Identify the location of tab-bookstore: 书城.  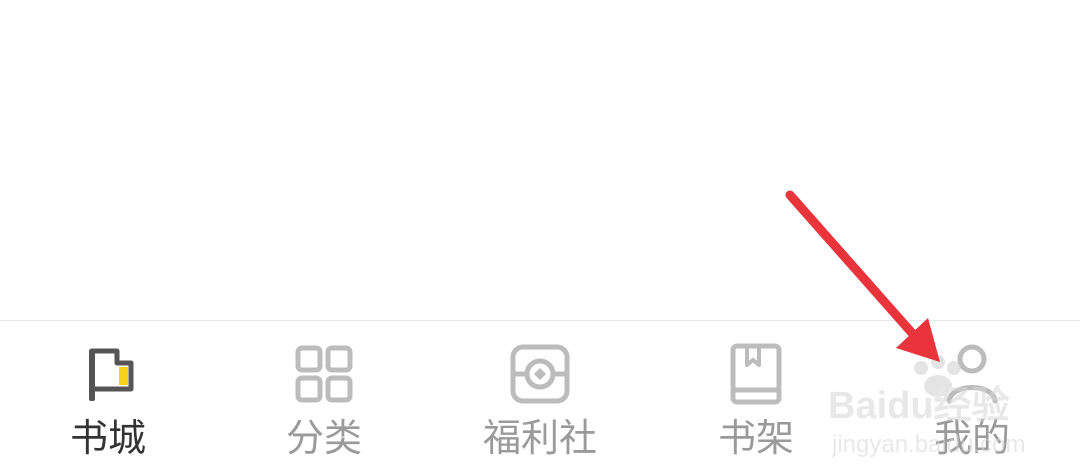
(108, 396).